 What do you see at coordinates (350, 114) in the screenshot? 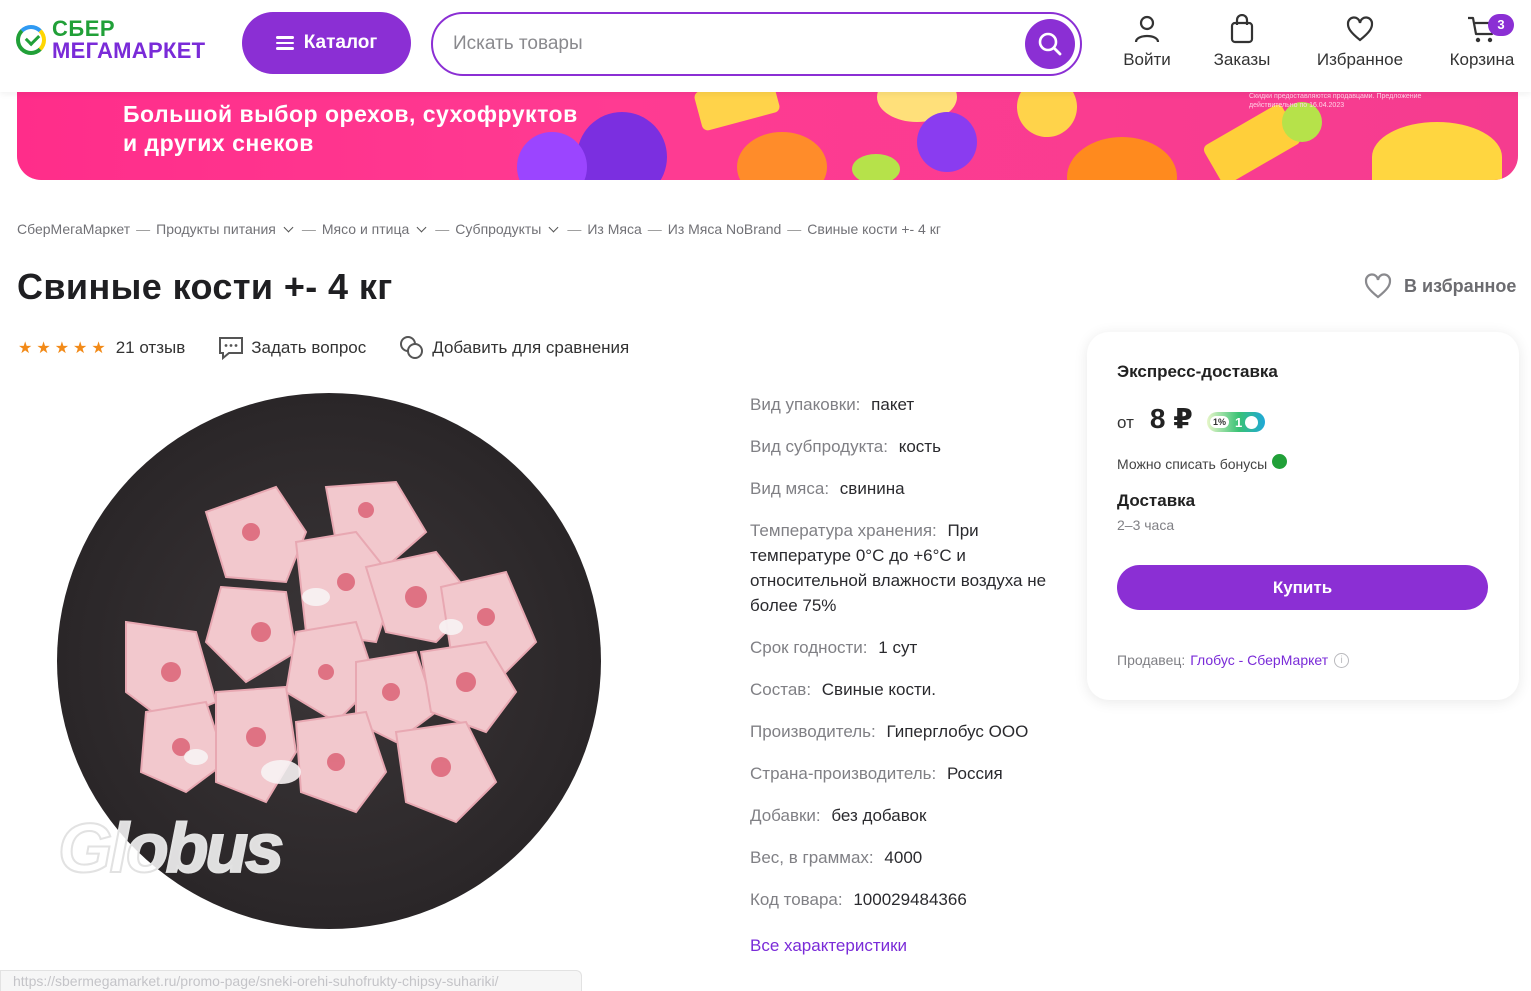
I see `banner-line1: Большой выбор орехов, сухофруктов` at bounding box center [350, 114].